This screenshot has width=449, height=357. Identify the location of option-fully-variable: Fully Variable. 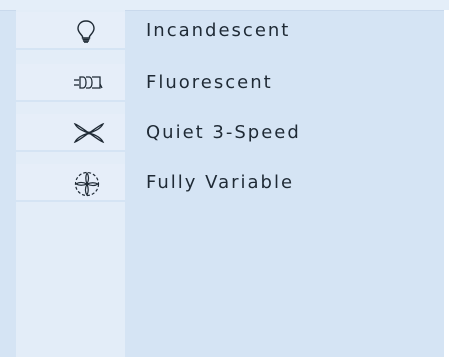
(230, 183).